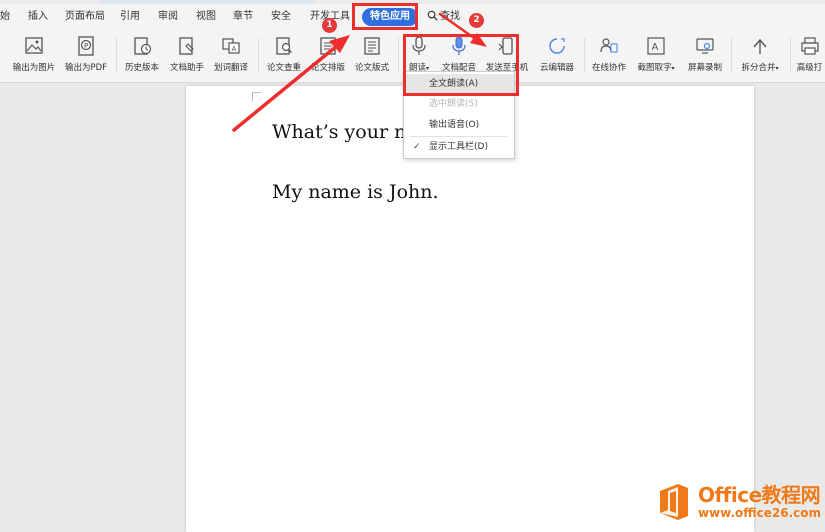  Describe the element at coordinates (759, 495) in the screenshot. I see `watermark-title: Office教程网` at that location.